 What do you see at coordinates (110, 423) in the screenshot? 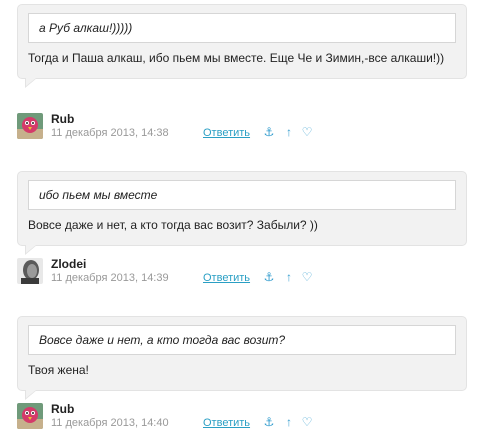
I see `comment-date: 11 декабря 2013, 14:40` at bounding box center [110, 423].